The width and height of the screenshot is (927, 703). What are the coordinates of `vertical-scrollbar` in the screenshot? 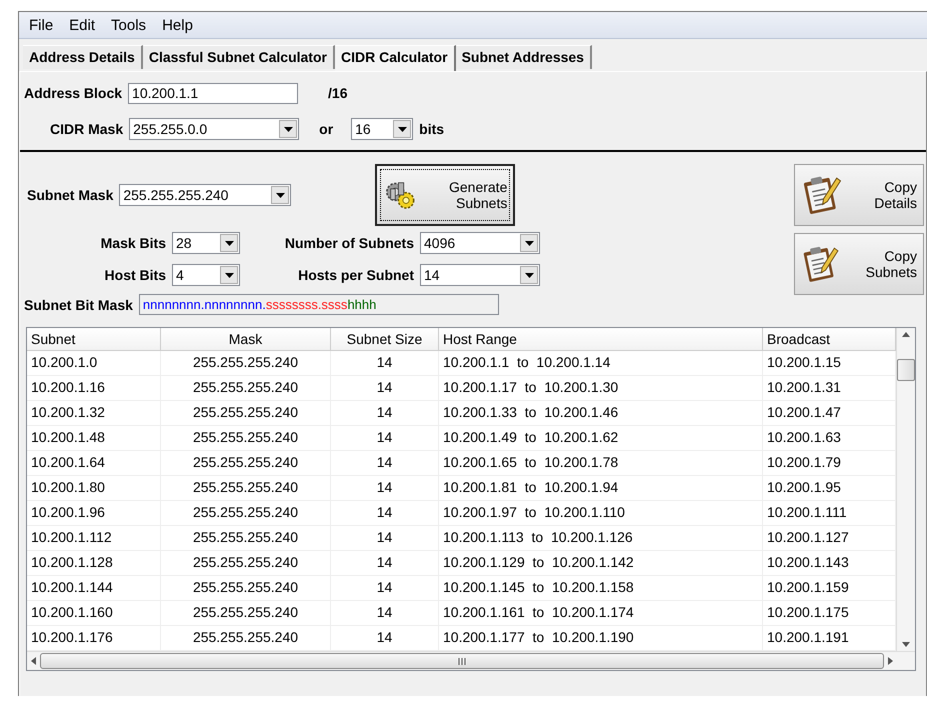 It's located at (905, 489).